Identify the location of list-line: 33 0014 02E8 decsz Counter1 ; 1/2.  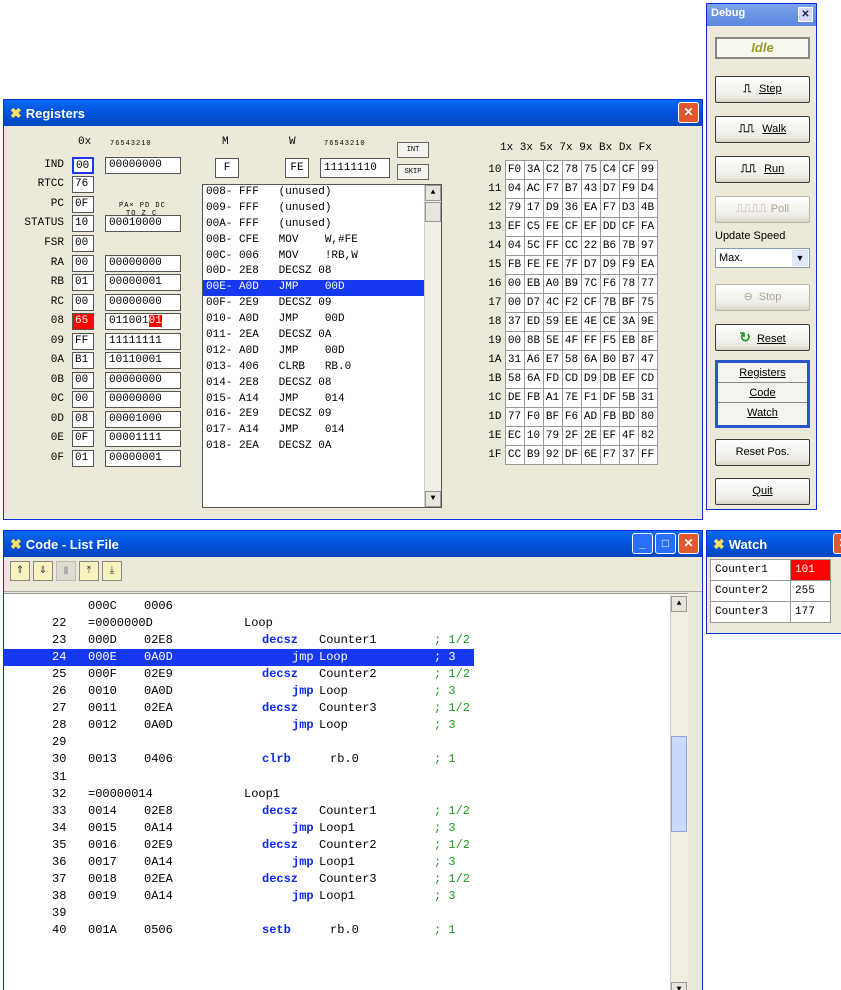
(239, 811).